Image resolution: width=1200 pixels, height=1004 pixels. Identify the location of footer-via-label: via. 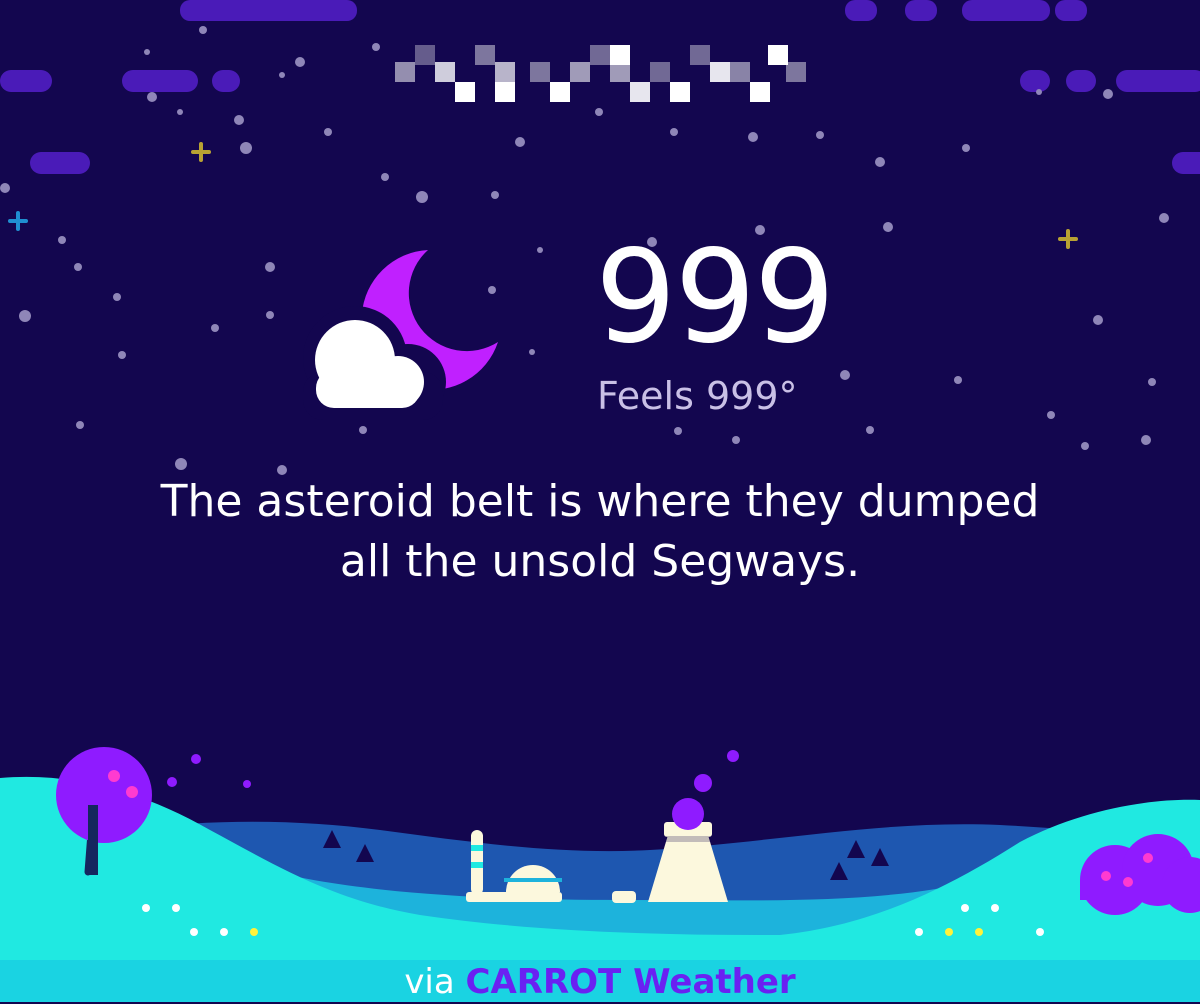
(429, 982).